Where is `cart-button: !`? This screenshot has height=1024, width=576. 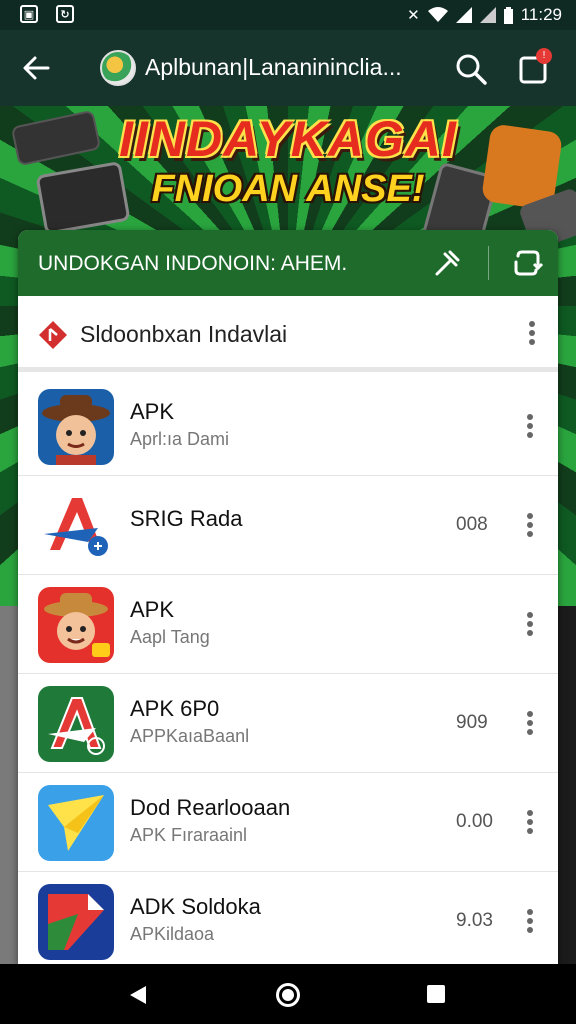
cart-button: ! is located at coordinates (534, 68).